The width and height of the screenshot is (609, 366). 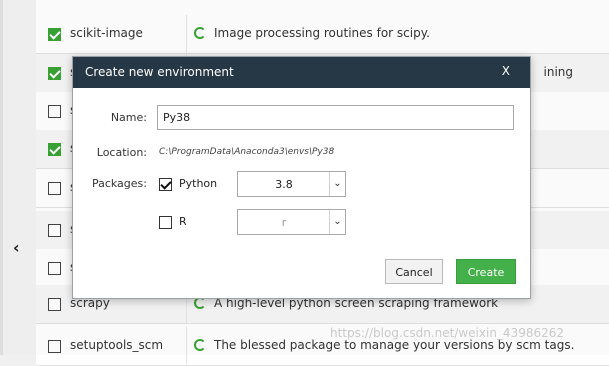 What do you see at coordinates (335, 117) in the screenshot?
I see `environment-name-input` at bounding box center [335, 117].